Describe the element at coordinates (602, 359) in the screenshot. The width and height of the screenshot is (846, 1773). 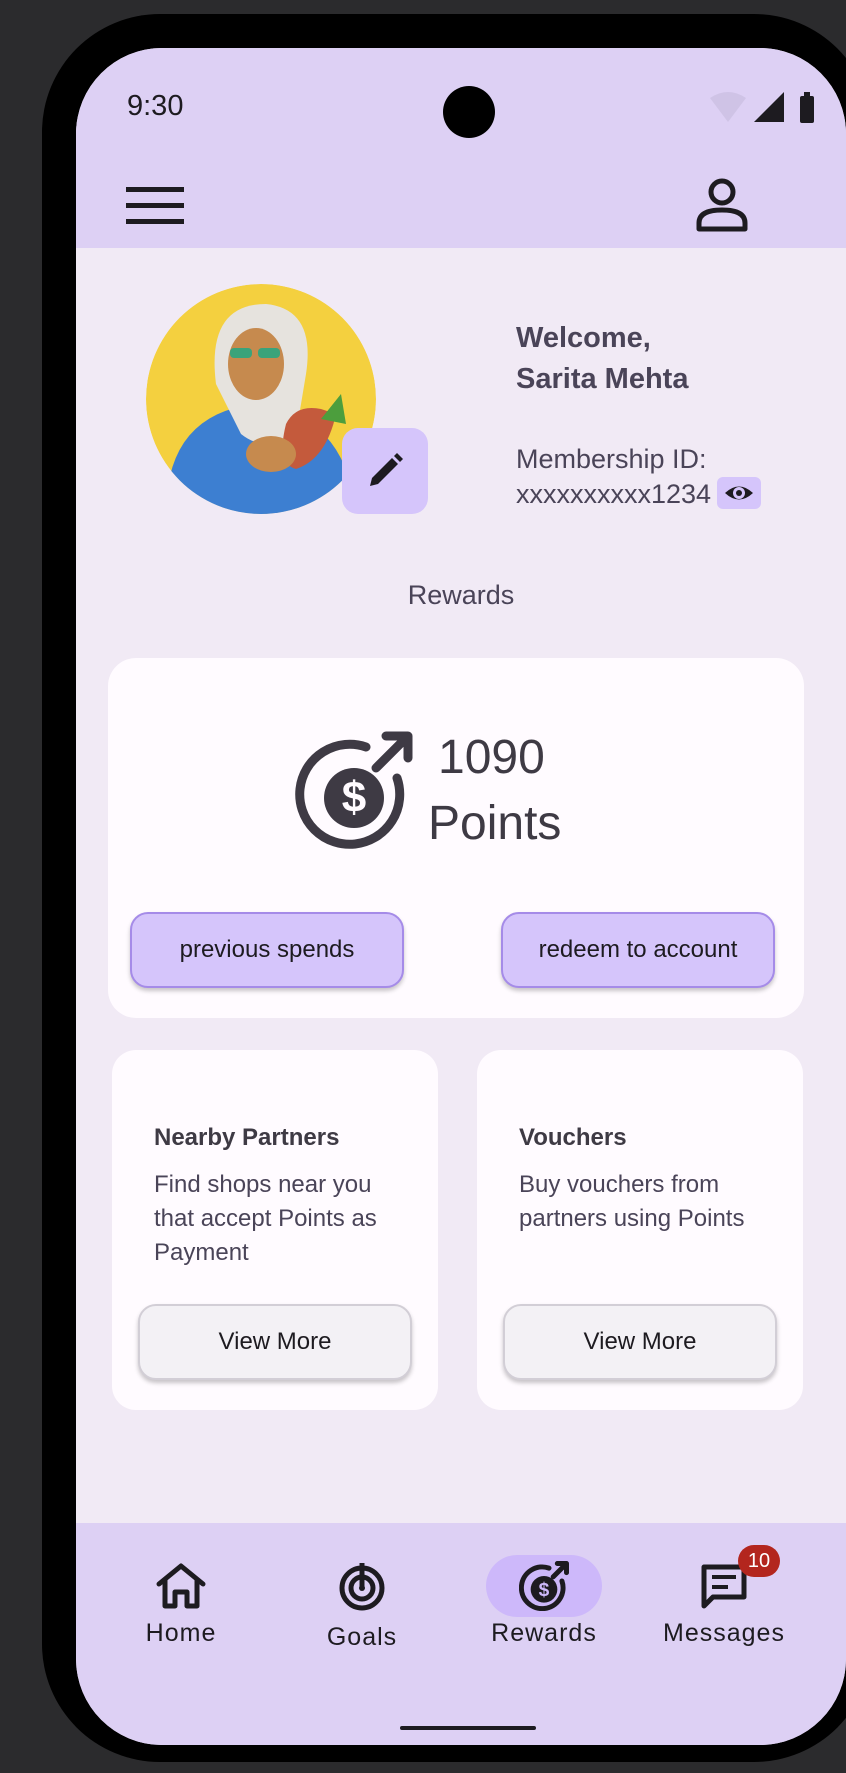
I see `welcome-text: Welcome, Sarita Mehta` at that location.